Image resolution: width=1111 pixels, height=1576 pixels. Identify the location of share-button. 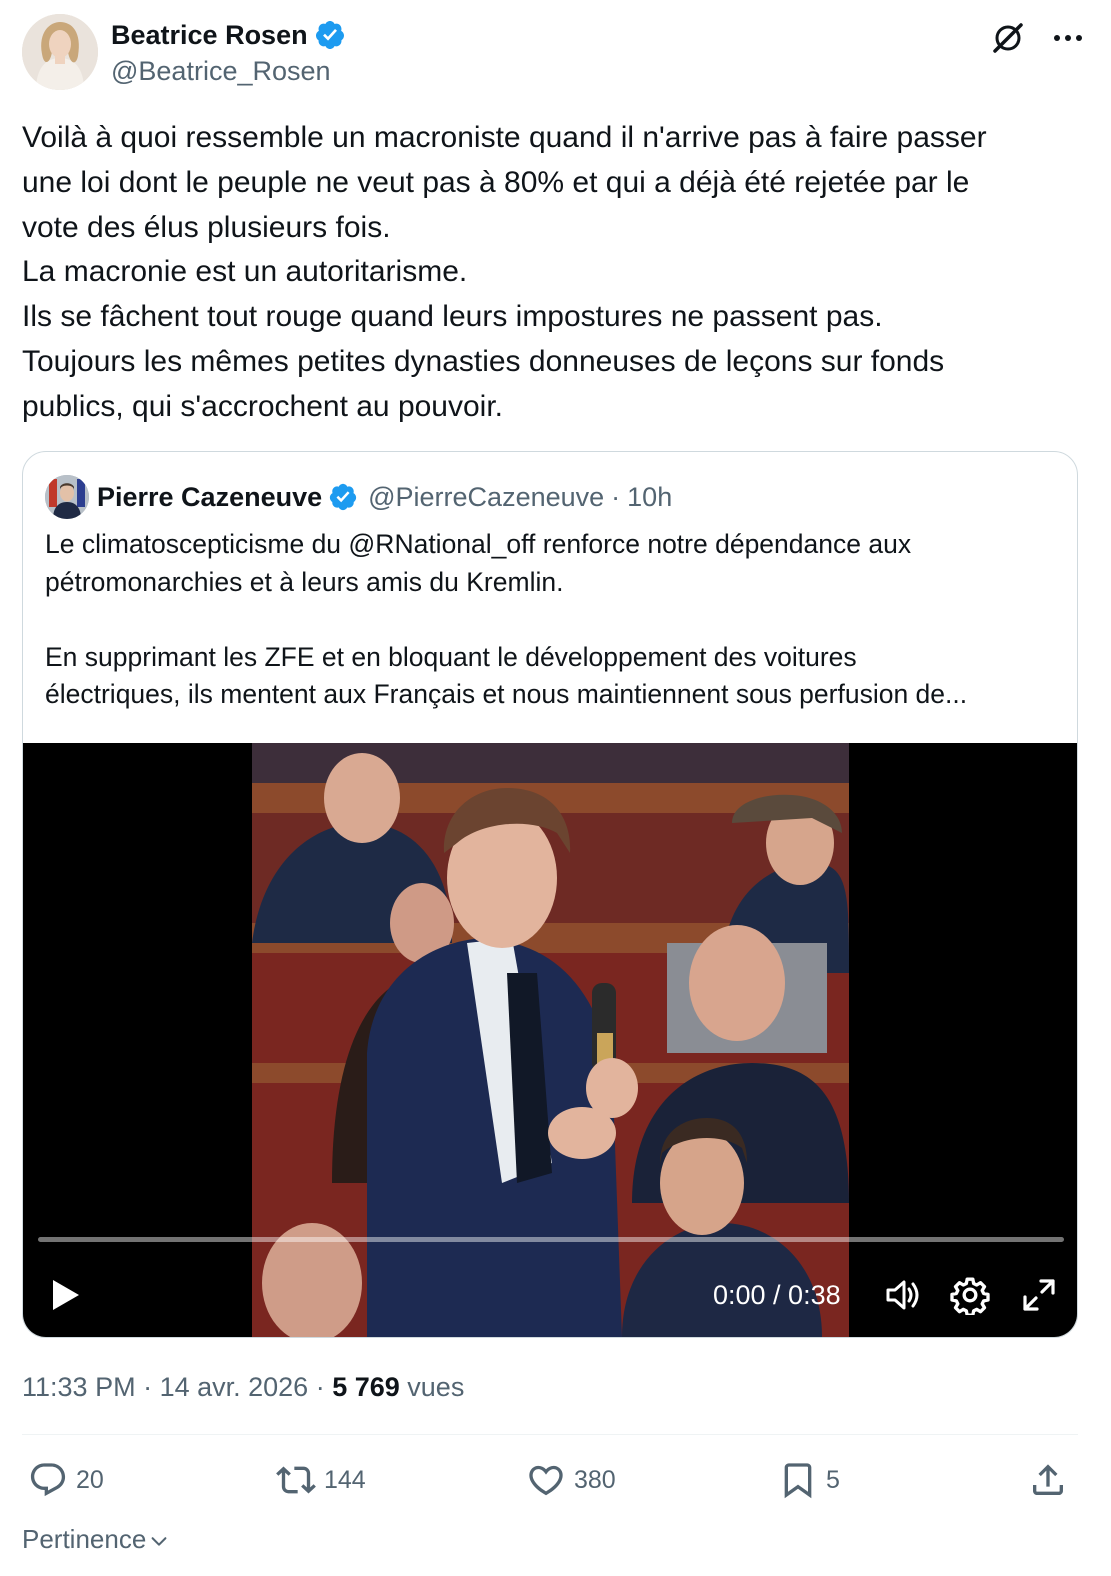
(1048, 1480).